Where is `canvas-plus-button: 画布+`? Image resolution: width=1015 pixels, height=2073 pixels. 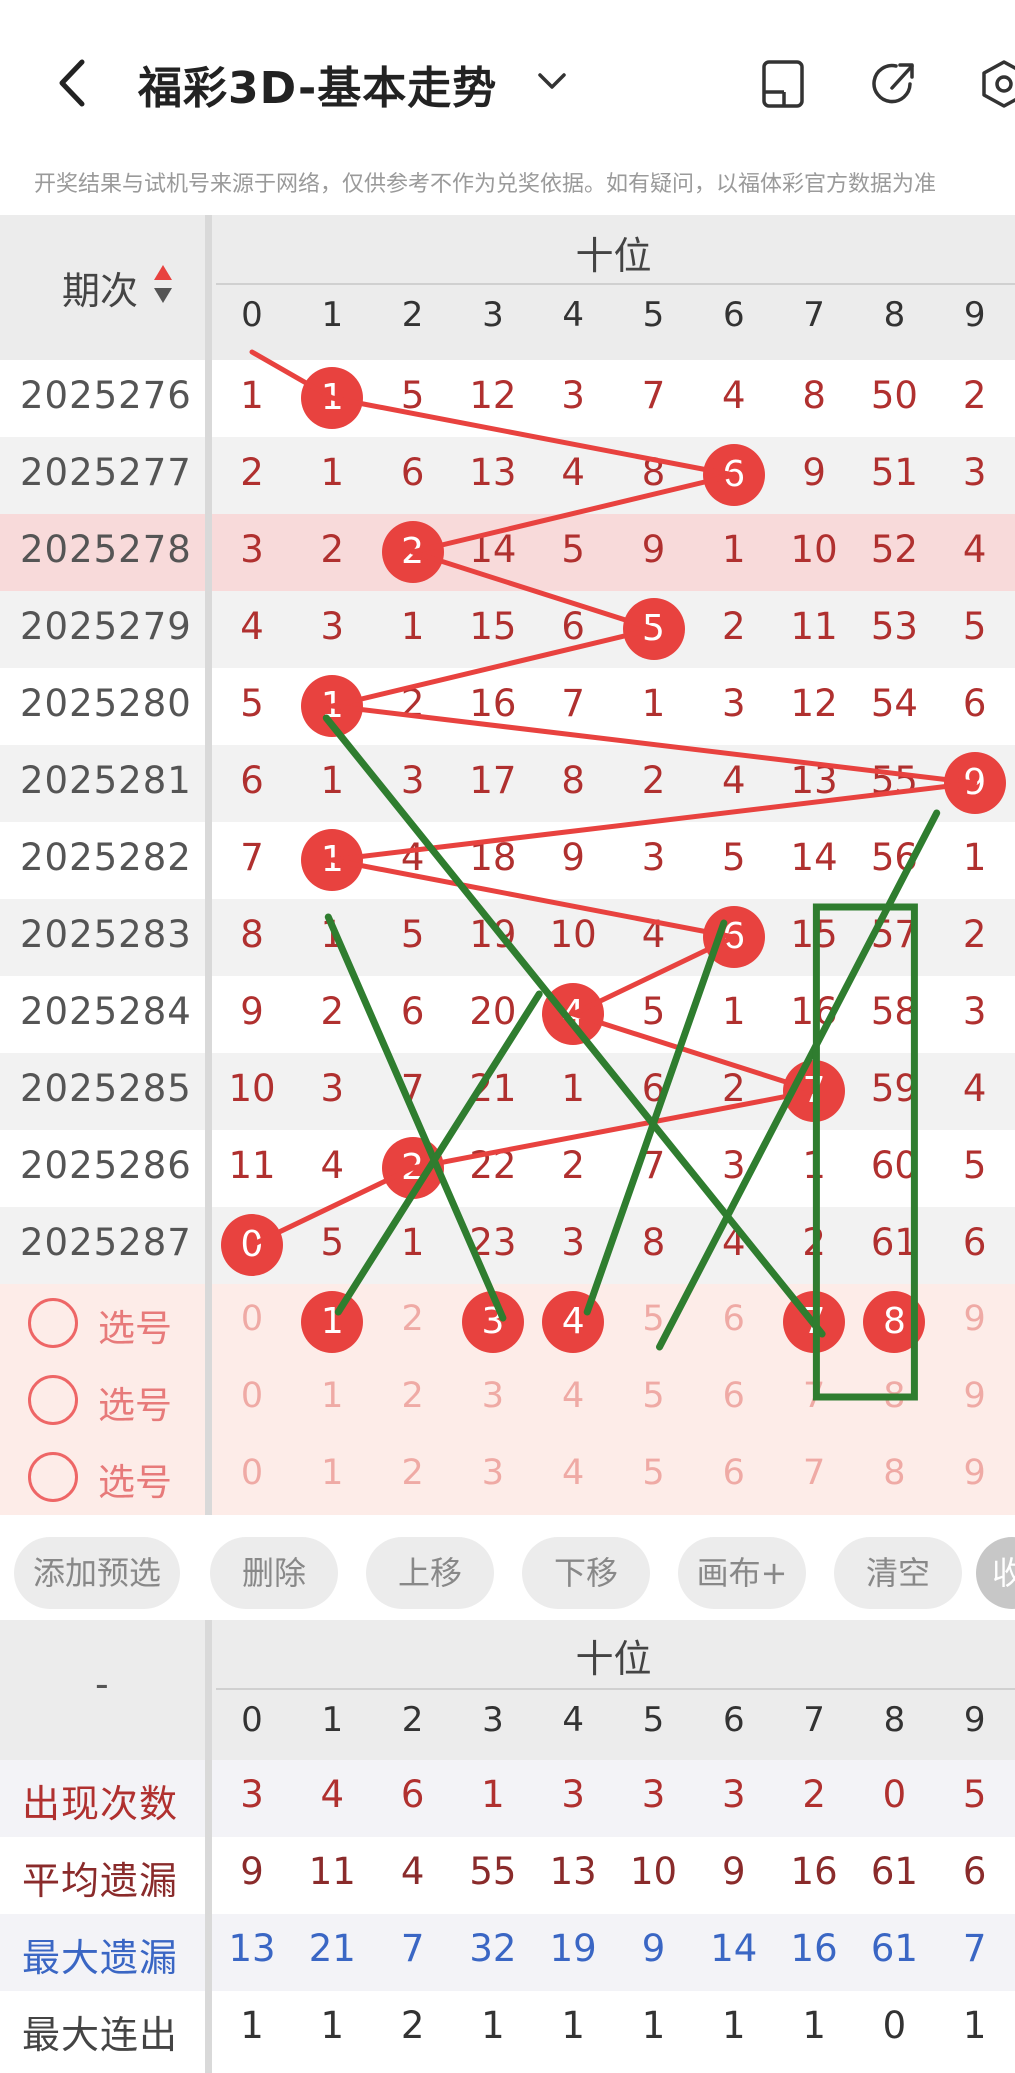
canvas-plus-button: 画布+ is located at coordinates (742, 1573).